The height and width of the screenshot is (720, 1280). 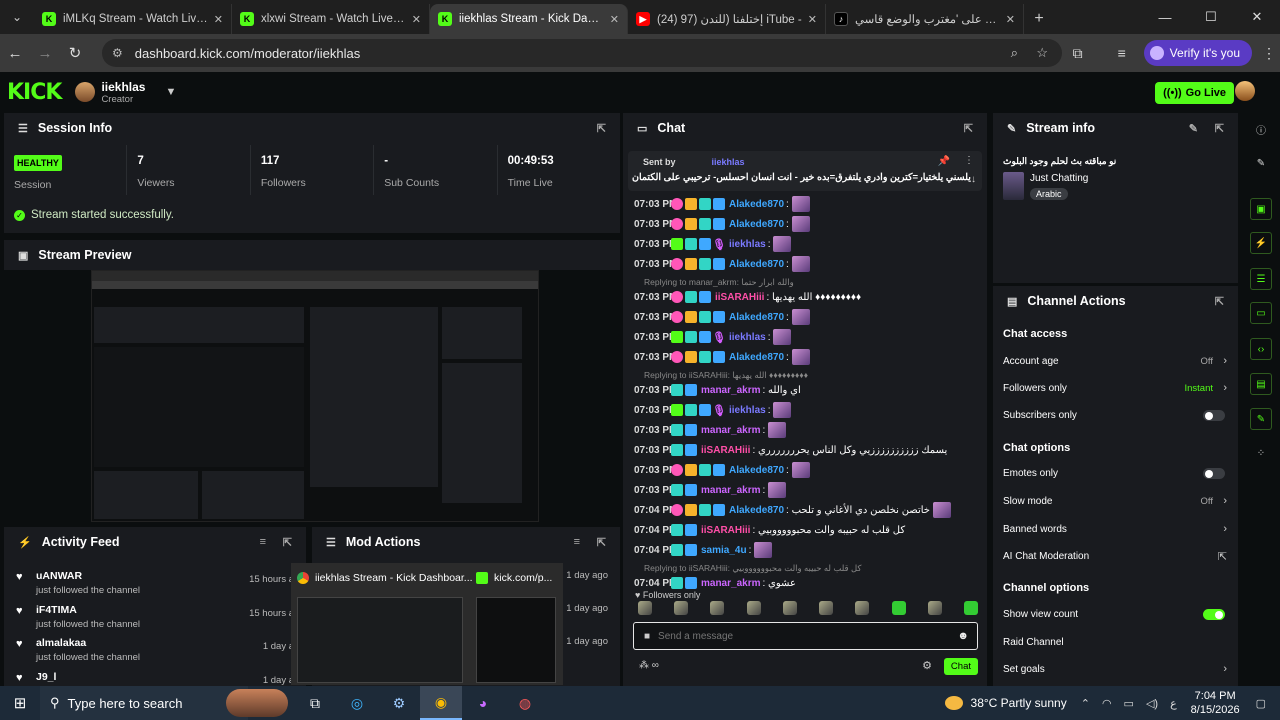 I want to click on wrench-icon: ✎, so click(x=1261, y=419).